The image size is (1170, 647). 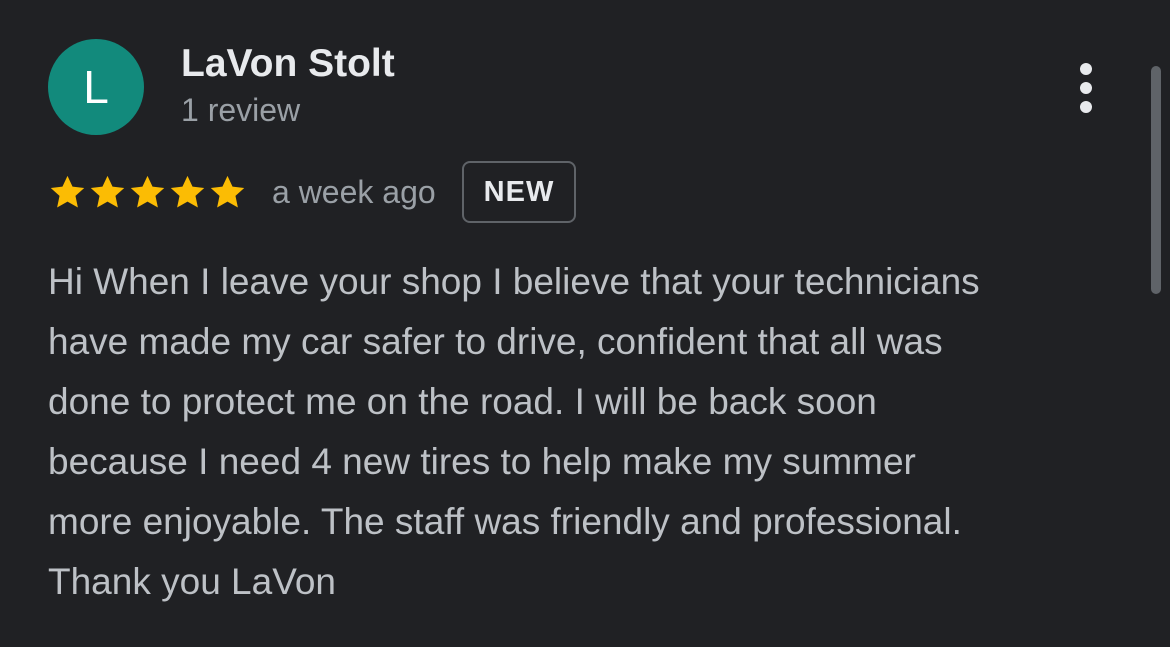 I want to click on avatar: L, so click(x=96, y=87).